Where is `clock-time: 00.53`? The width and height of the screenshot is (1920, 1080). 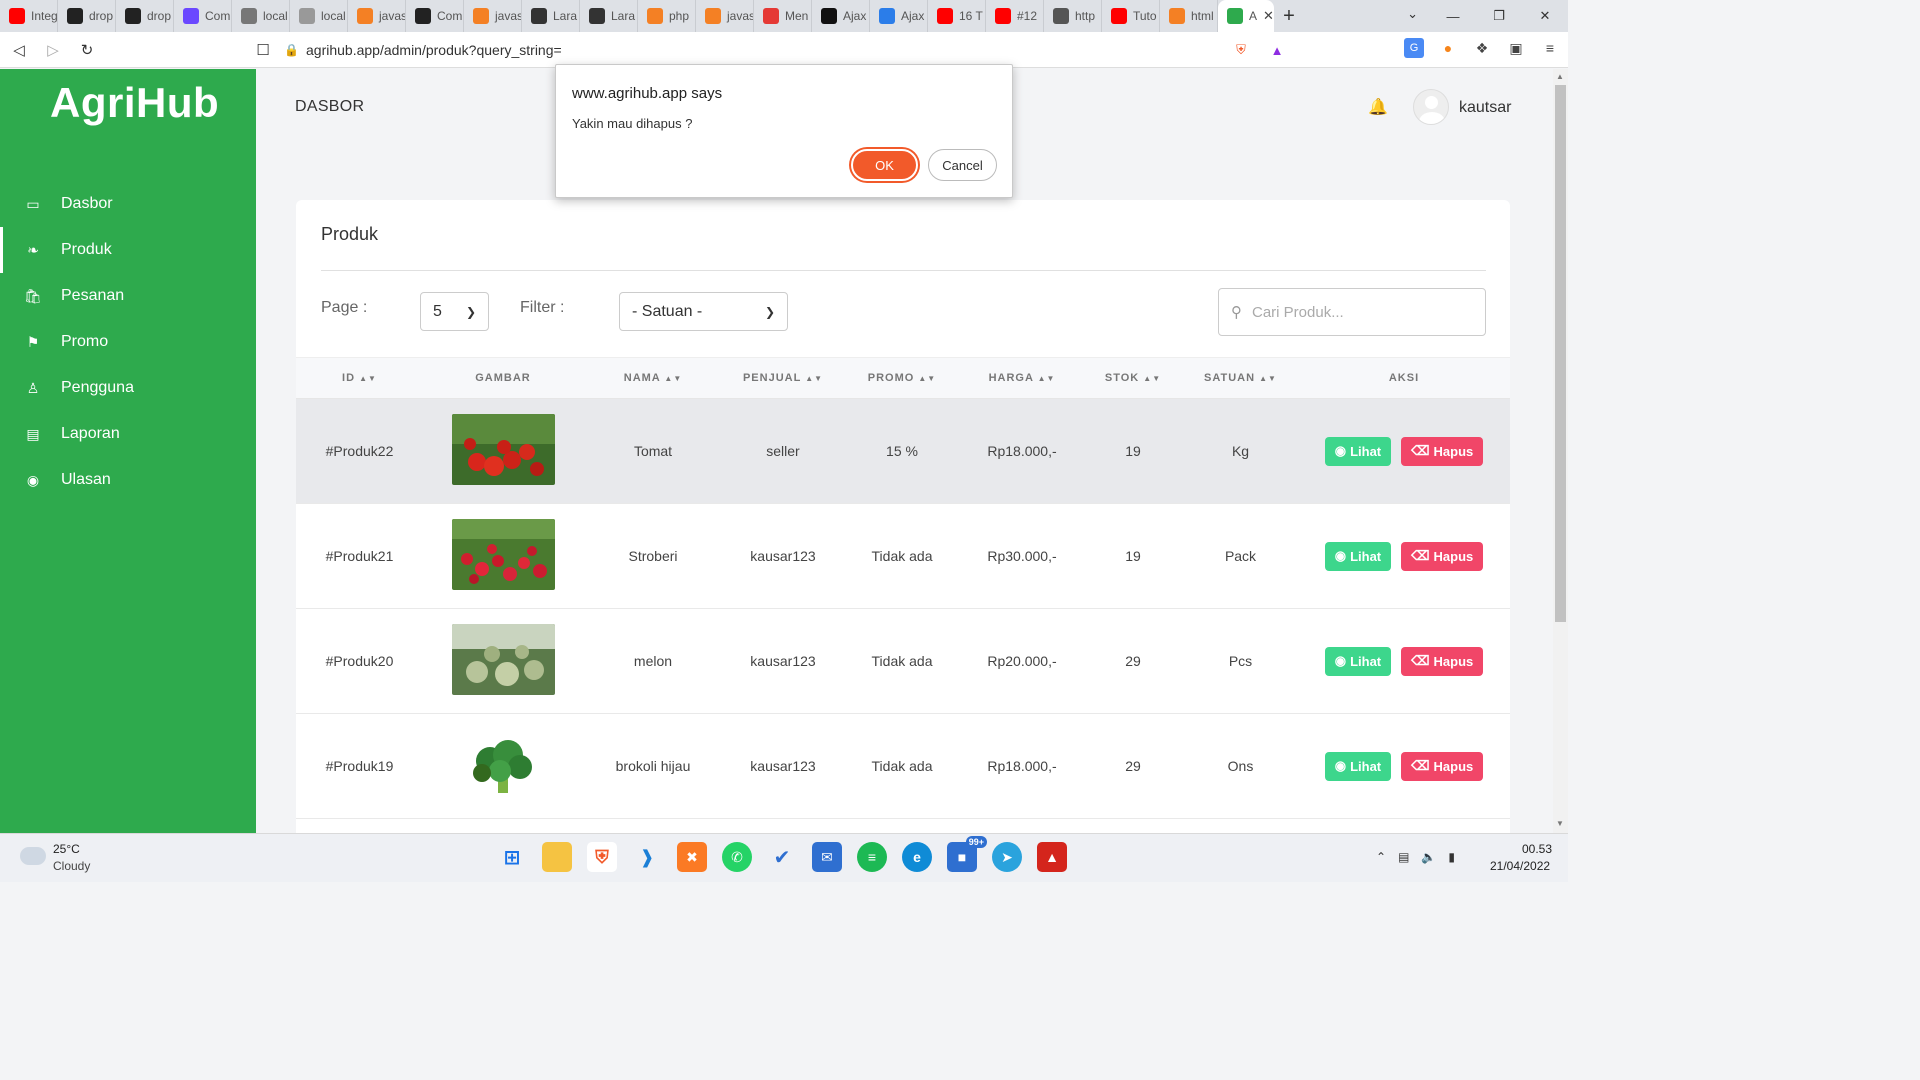 clock-time: 00.53 is located at coordinates (1537, 849).